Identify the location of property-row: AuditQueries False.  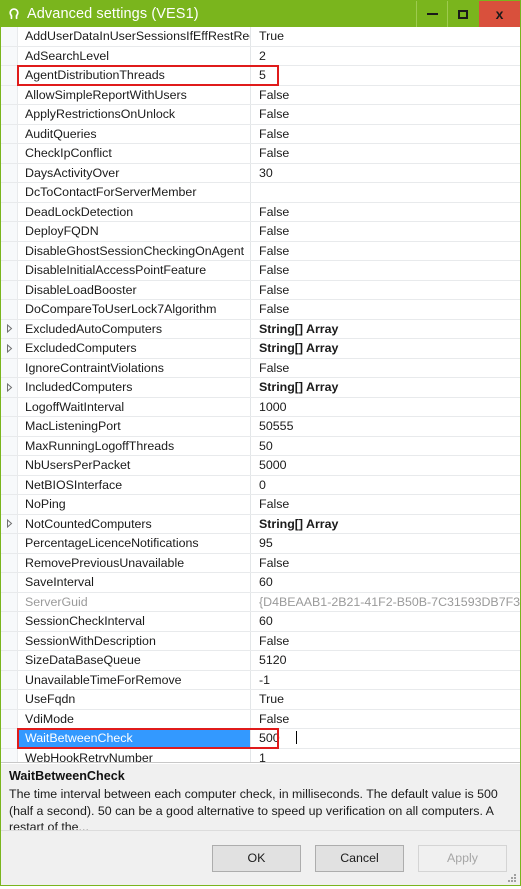
(260, 134).